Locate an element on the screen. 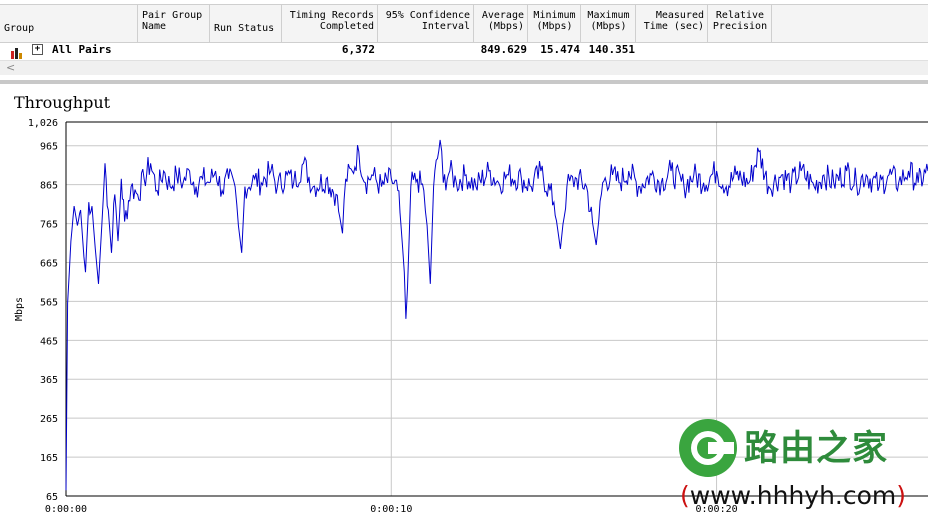  x-tick-label: 0:00:00 is located at coordinates (66, 509).